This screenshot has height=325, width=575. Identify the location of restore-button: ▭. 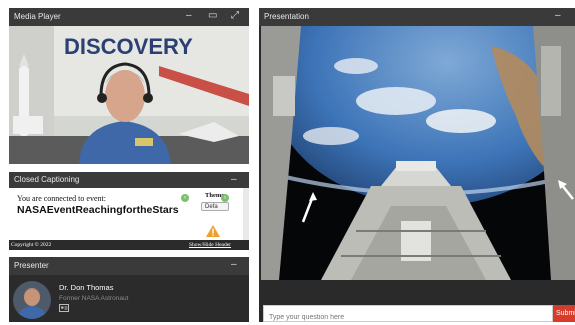
(212, 17).